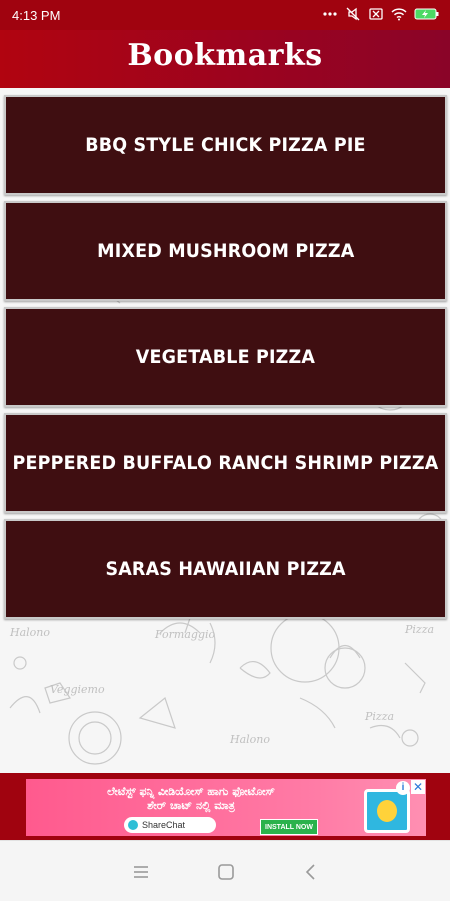 This screenshot has width=450, height=901. I want to click on bookmark-item-label: VEGETABLE PIZZA, so click(225, 357).